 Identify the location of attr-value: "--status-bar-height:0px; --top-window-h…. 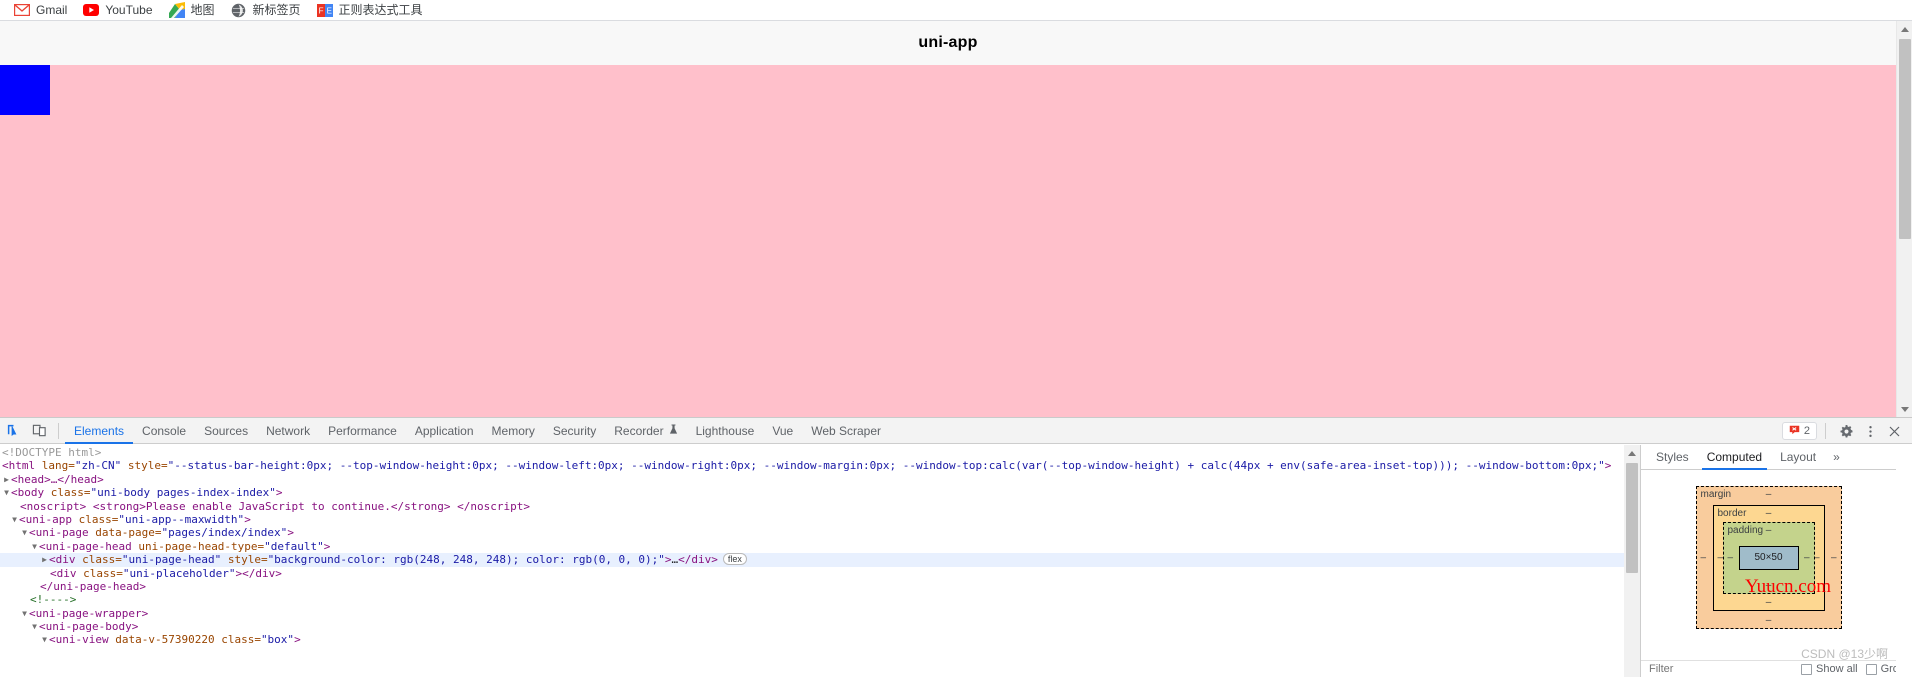
(886, 466).